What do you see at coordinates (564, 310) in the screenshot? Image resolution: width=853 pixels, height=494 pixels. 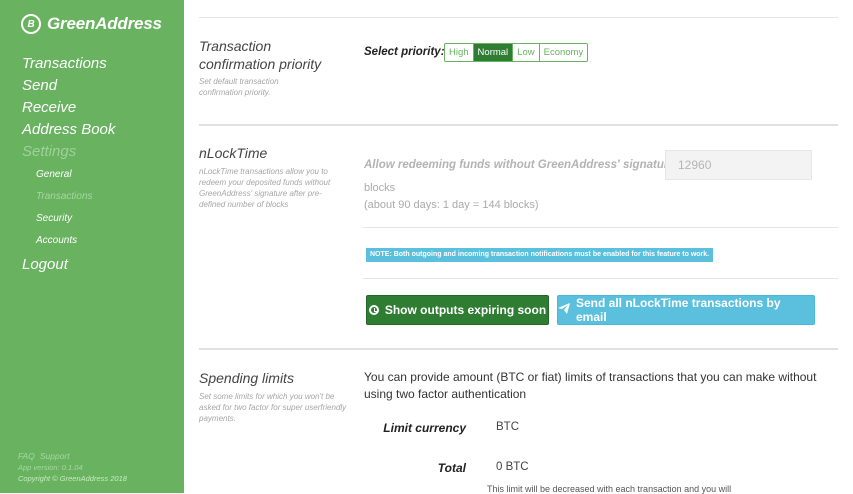 I see `paper-plane-icon` at bounding box center [564, 310].